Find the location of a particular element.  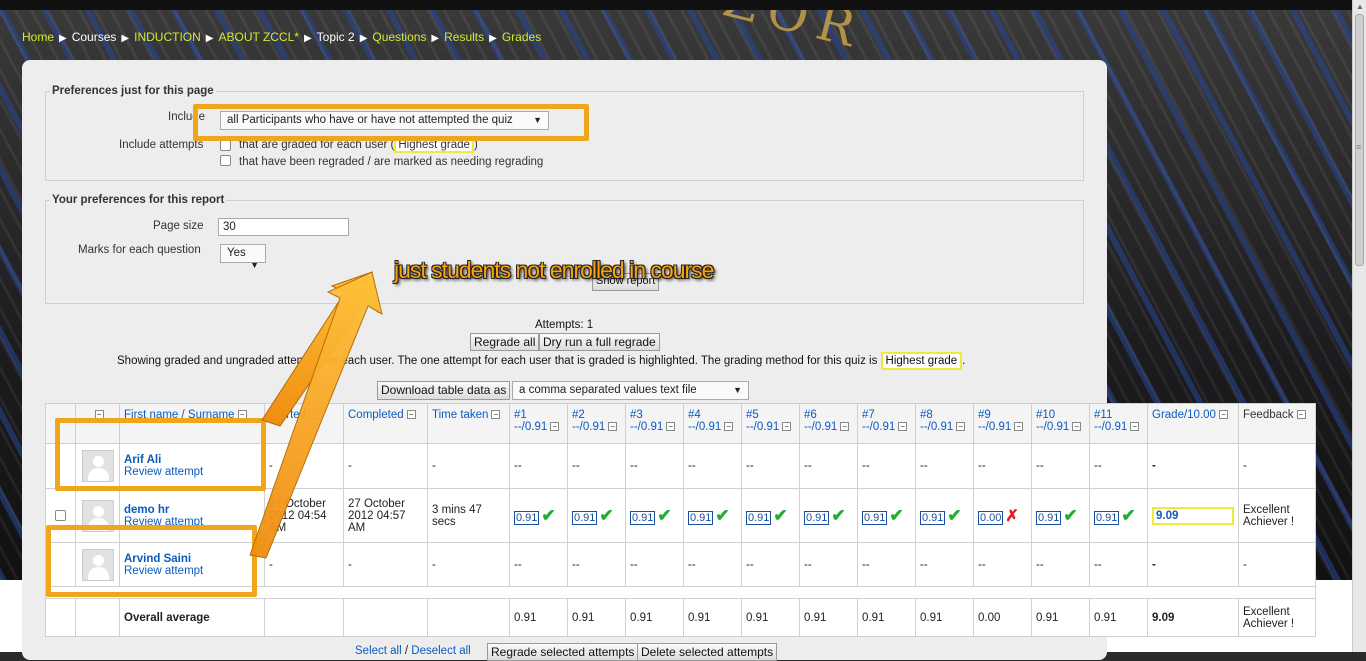

annotation-arrows is located at coordinates (316, 415).